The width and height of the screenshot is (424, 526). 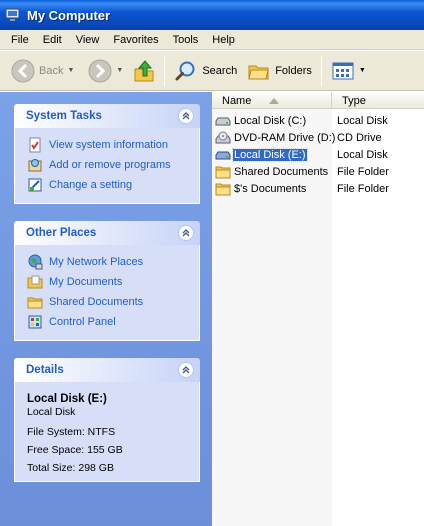 What do you see at coordinates (223, 40) in the screenshot?
I see `menu-help: Help` at bounding box center [223, 40].